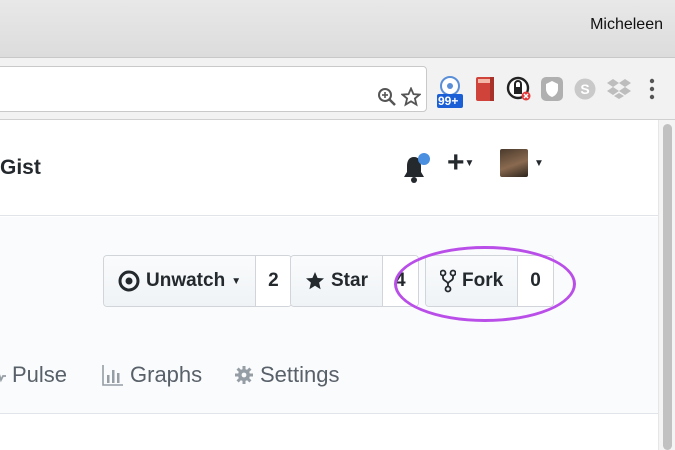 The width and height of the screenshot is (675, 450). What do you see at coordinates (553, 89) in the screenshot?
I see `shield-extension-icon` at bounding box center [553, 89].